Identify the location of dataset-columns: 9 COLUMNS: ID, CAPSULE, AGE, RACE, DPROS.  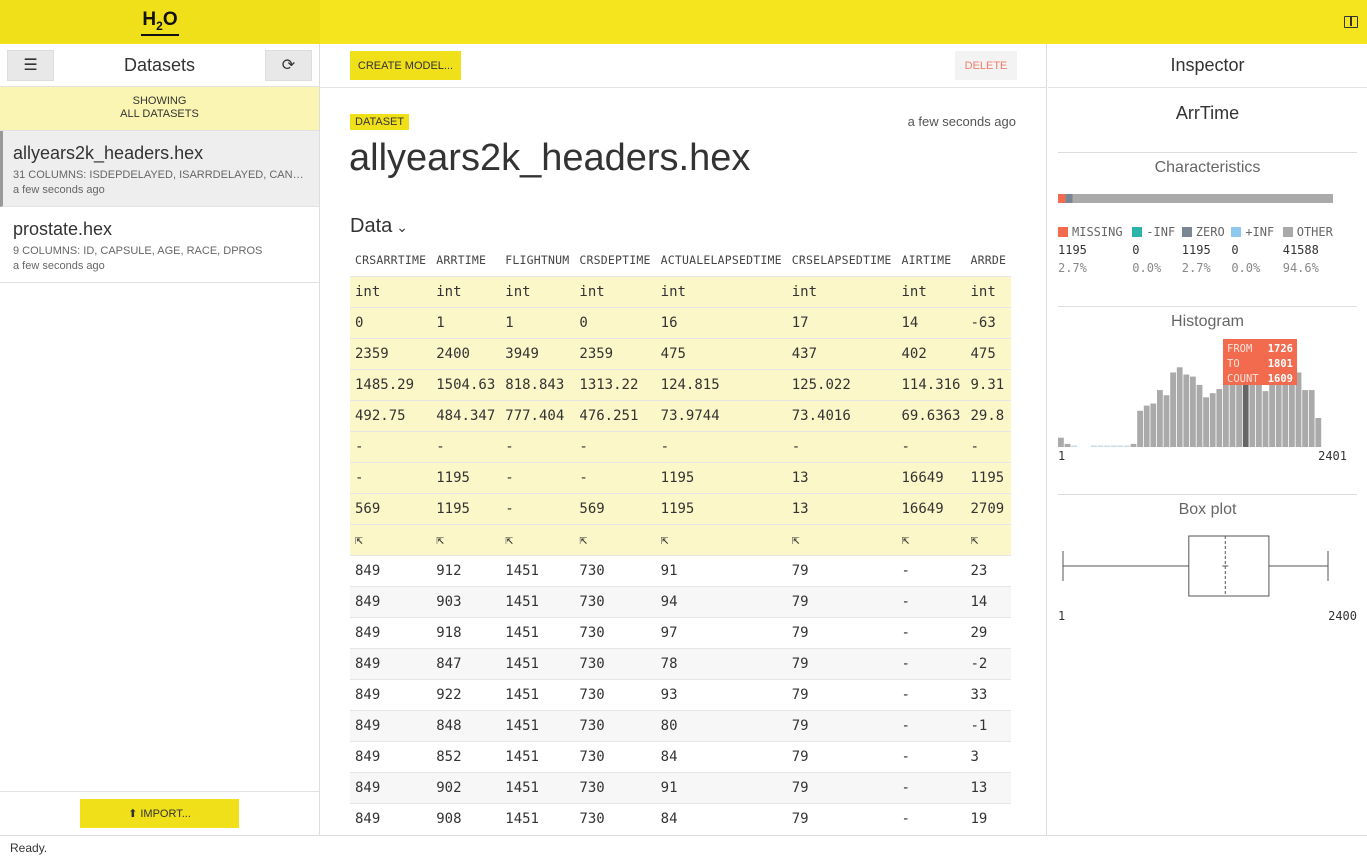
(138, 251).